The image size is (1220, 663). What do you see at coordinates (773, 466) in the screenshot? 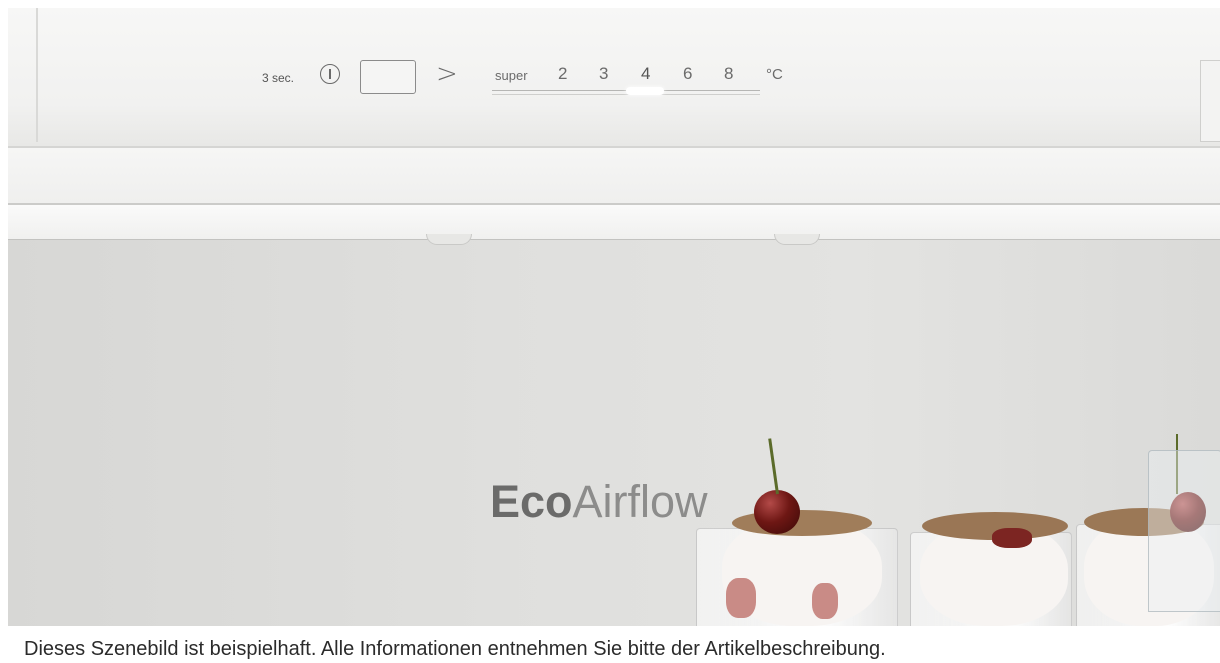
I see `cherry-stem` at bounding box center [773, 466].